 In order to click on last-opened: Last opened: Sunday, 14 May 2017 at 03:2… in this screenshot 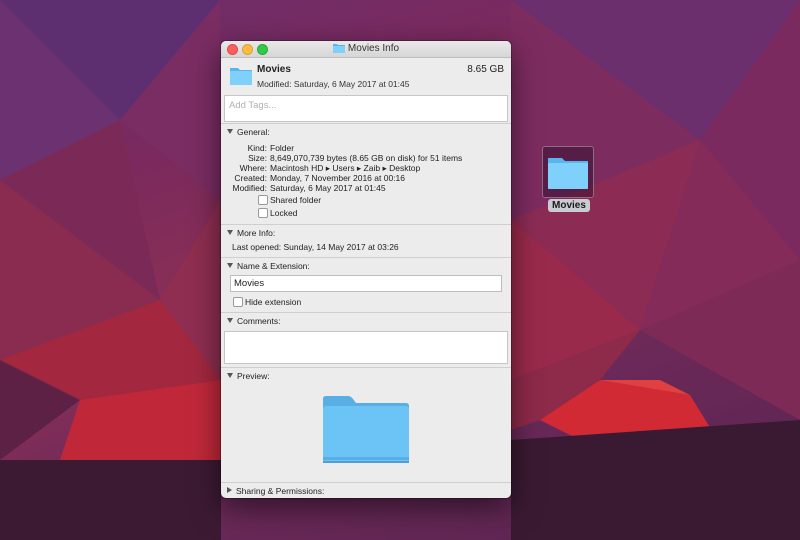, I will do `click(315, 247)`.